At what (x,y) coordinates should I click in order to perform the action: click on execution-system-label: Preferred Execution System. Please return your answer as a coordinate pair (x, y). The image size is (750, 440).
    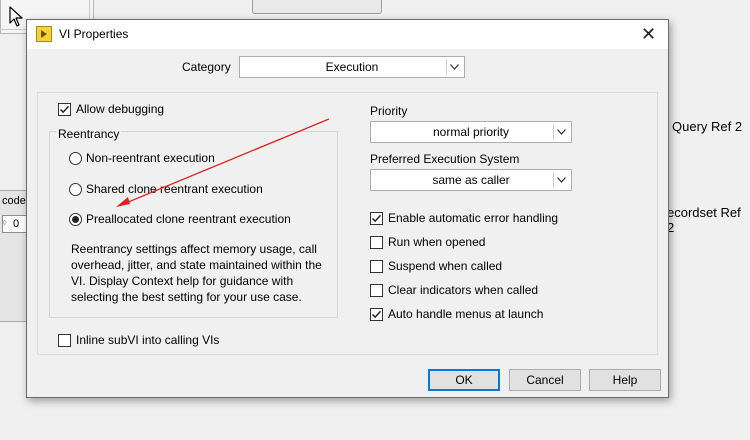
    Looking at the image, I should click on (445, 159).